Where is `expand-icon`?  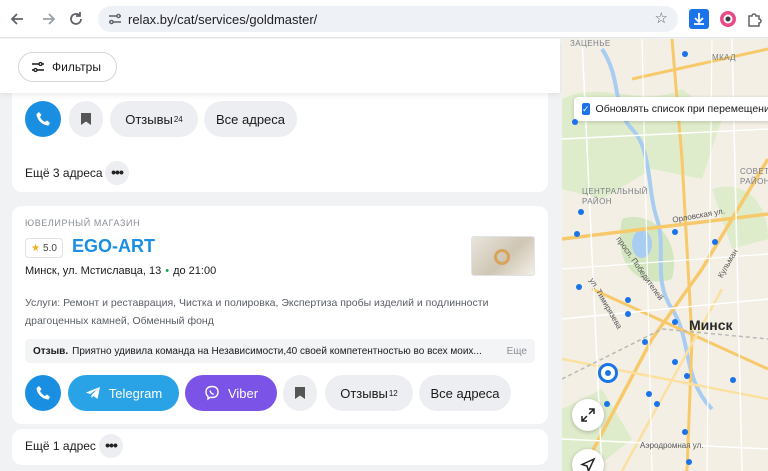
expand-icon is located at coordinates (588, 415).